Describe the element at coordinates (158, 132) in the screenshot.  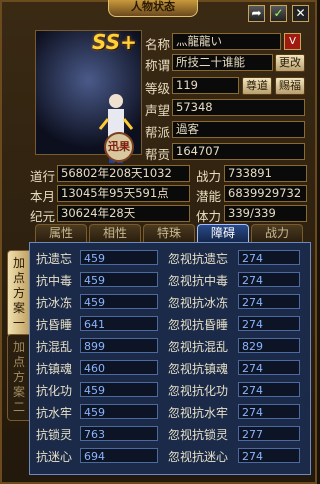
I see `sect-label: 帮派` at that location.